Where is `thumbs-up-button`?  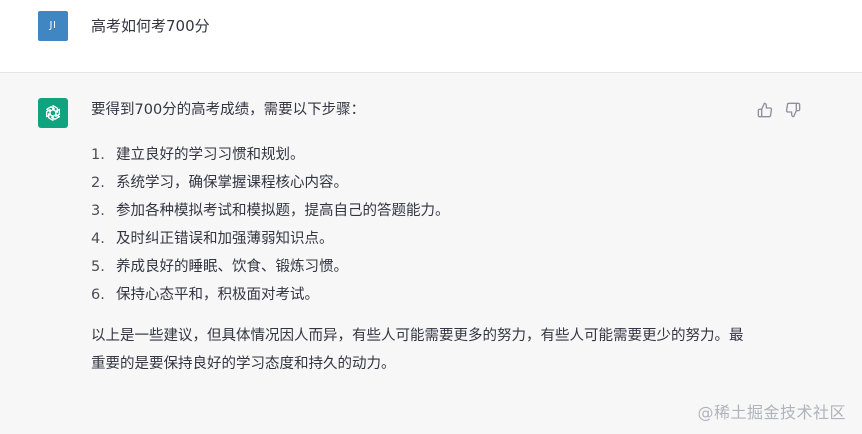
thumbs-up-button is located at coordinates (765, 110).